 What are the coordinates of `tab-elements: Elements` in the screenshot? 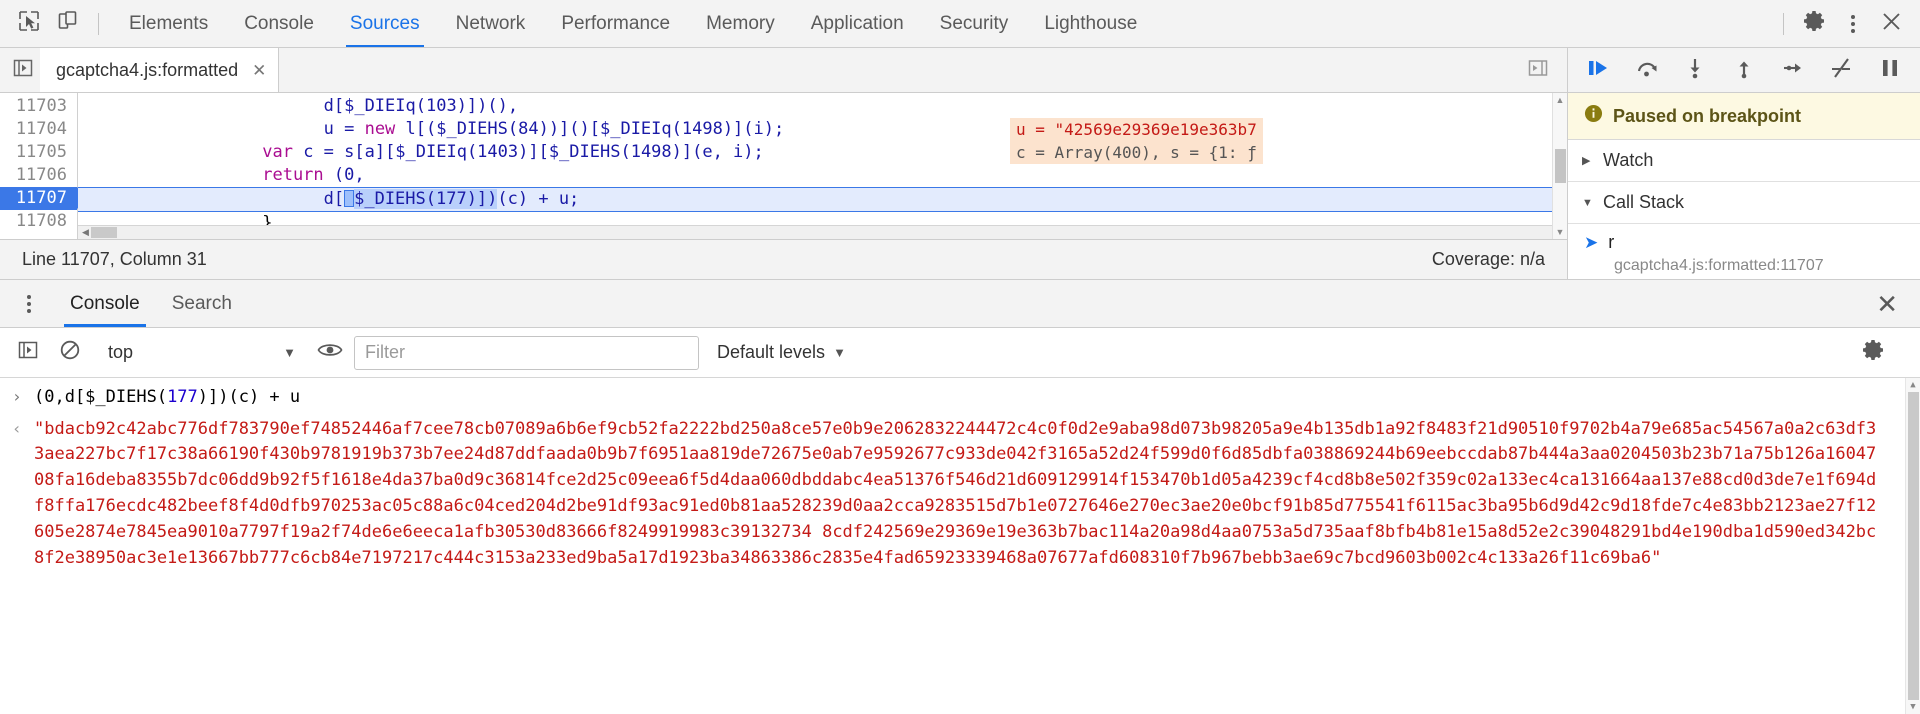 It's located at (168, 23).